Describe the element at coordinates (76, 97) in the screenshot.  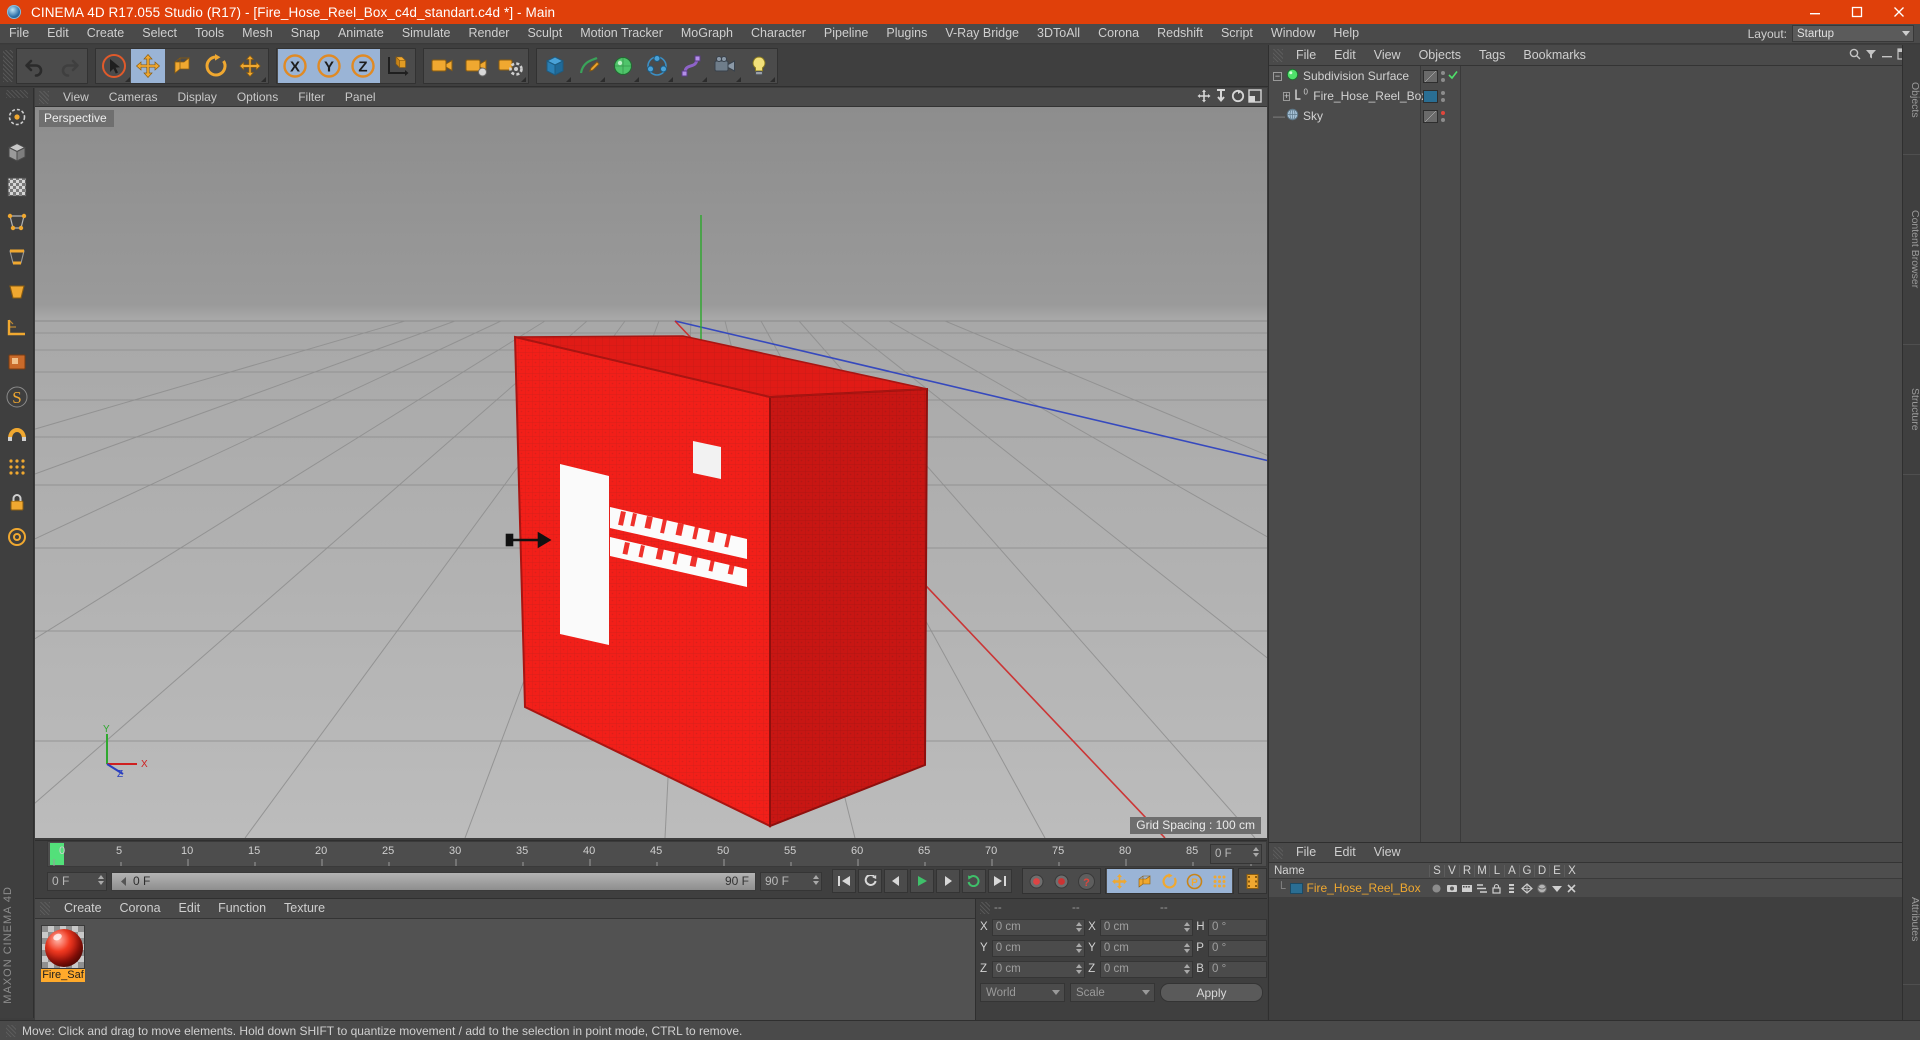
I see `viewport-menu-view: View` at that location.